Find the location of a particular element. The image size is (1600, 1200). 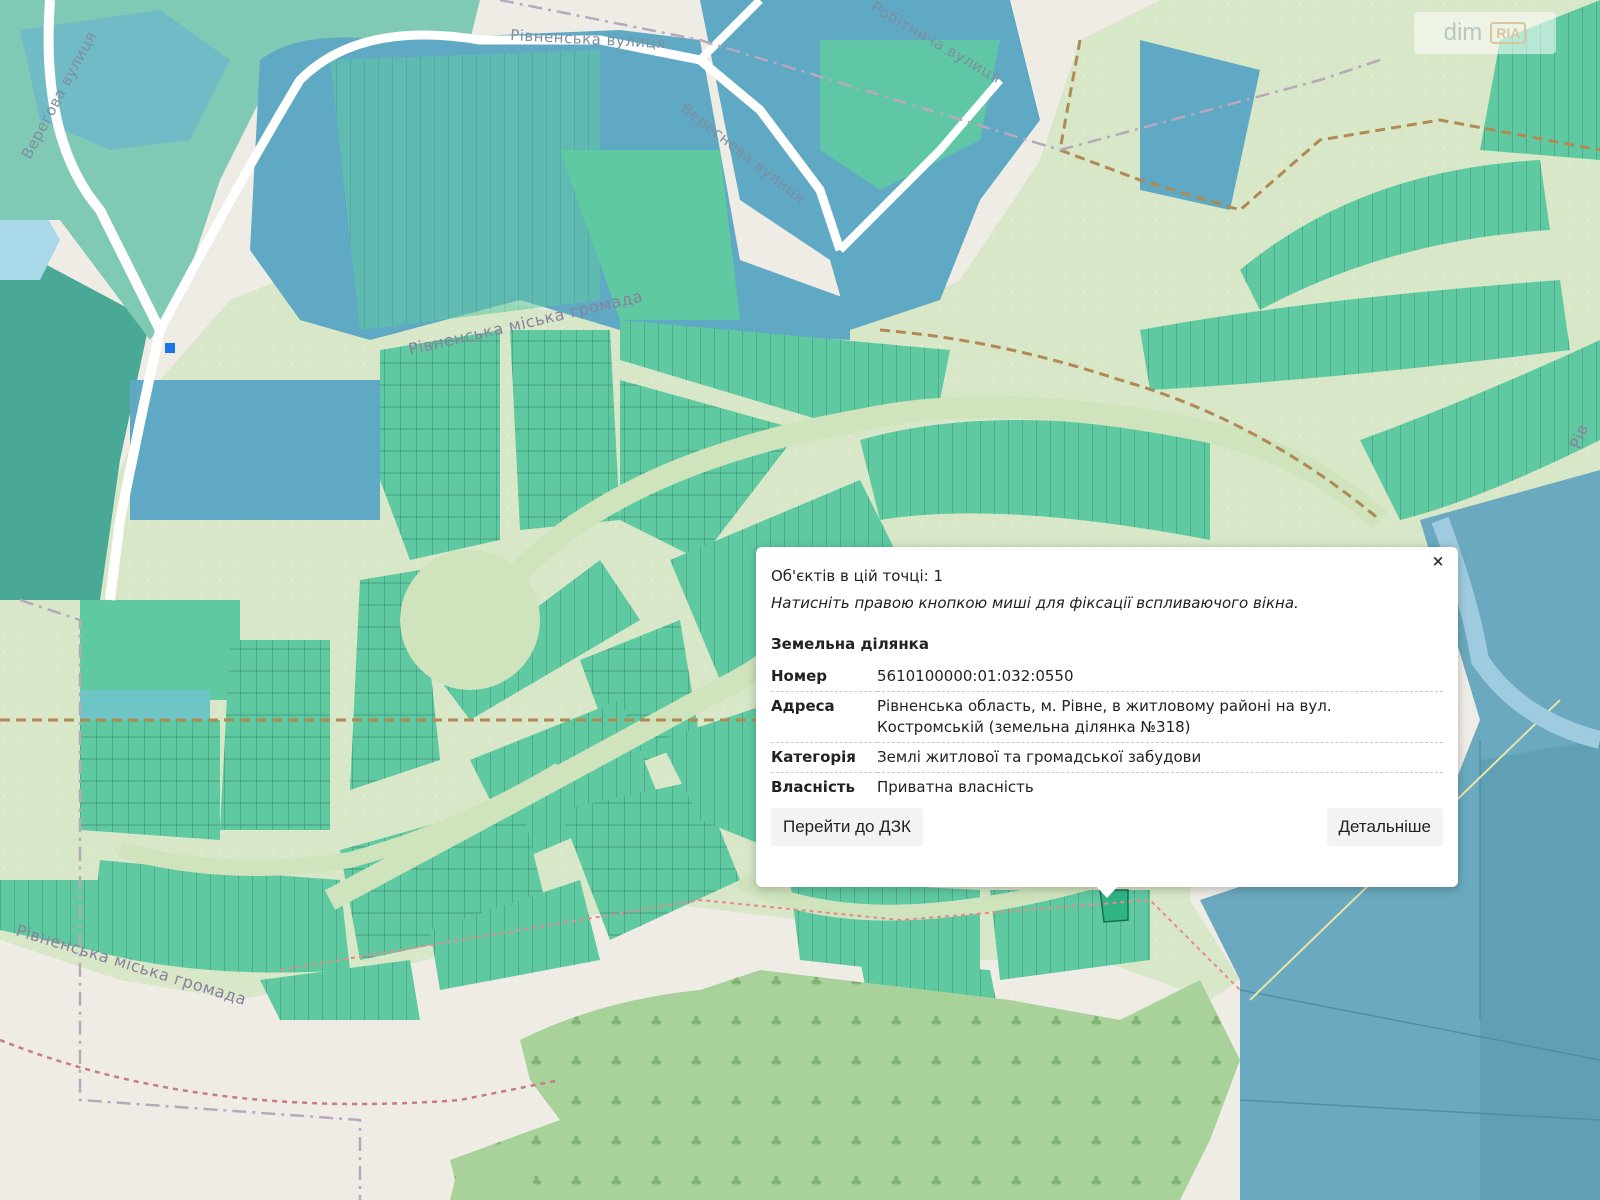

parcels-central-h is located at coordinates (150, 780).